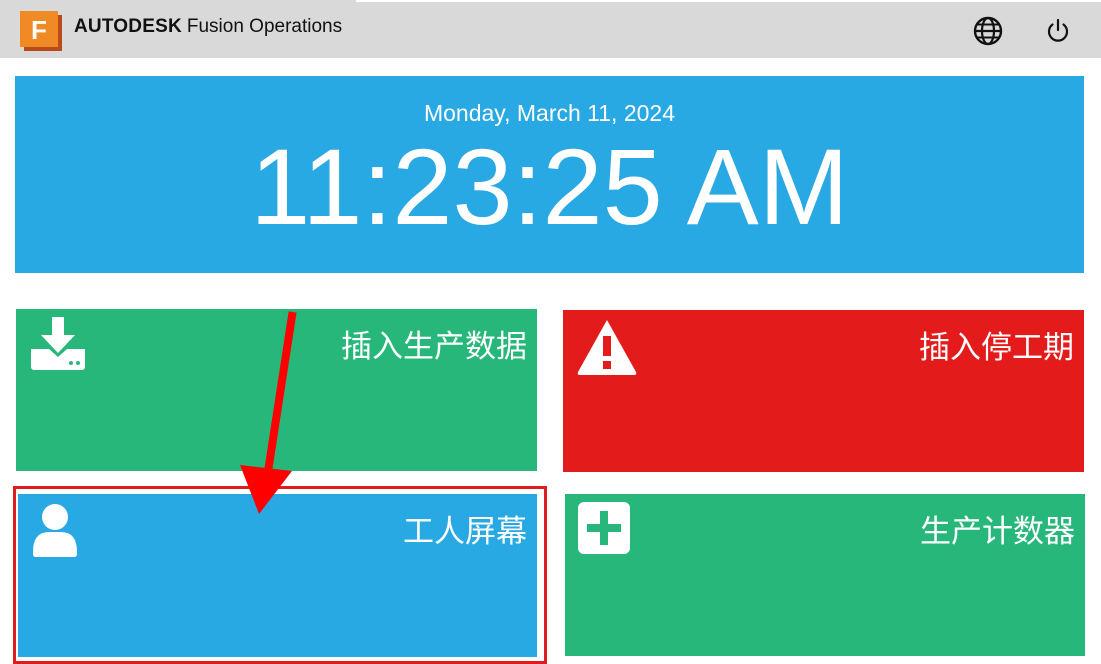 The image size is (1101, 664). What do you see at coordinates (550, 29) in the screenshot?
I see `top-bar: F AUTODESK Fusion Operations` at bounding box center [550, 29].